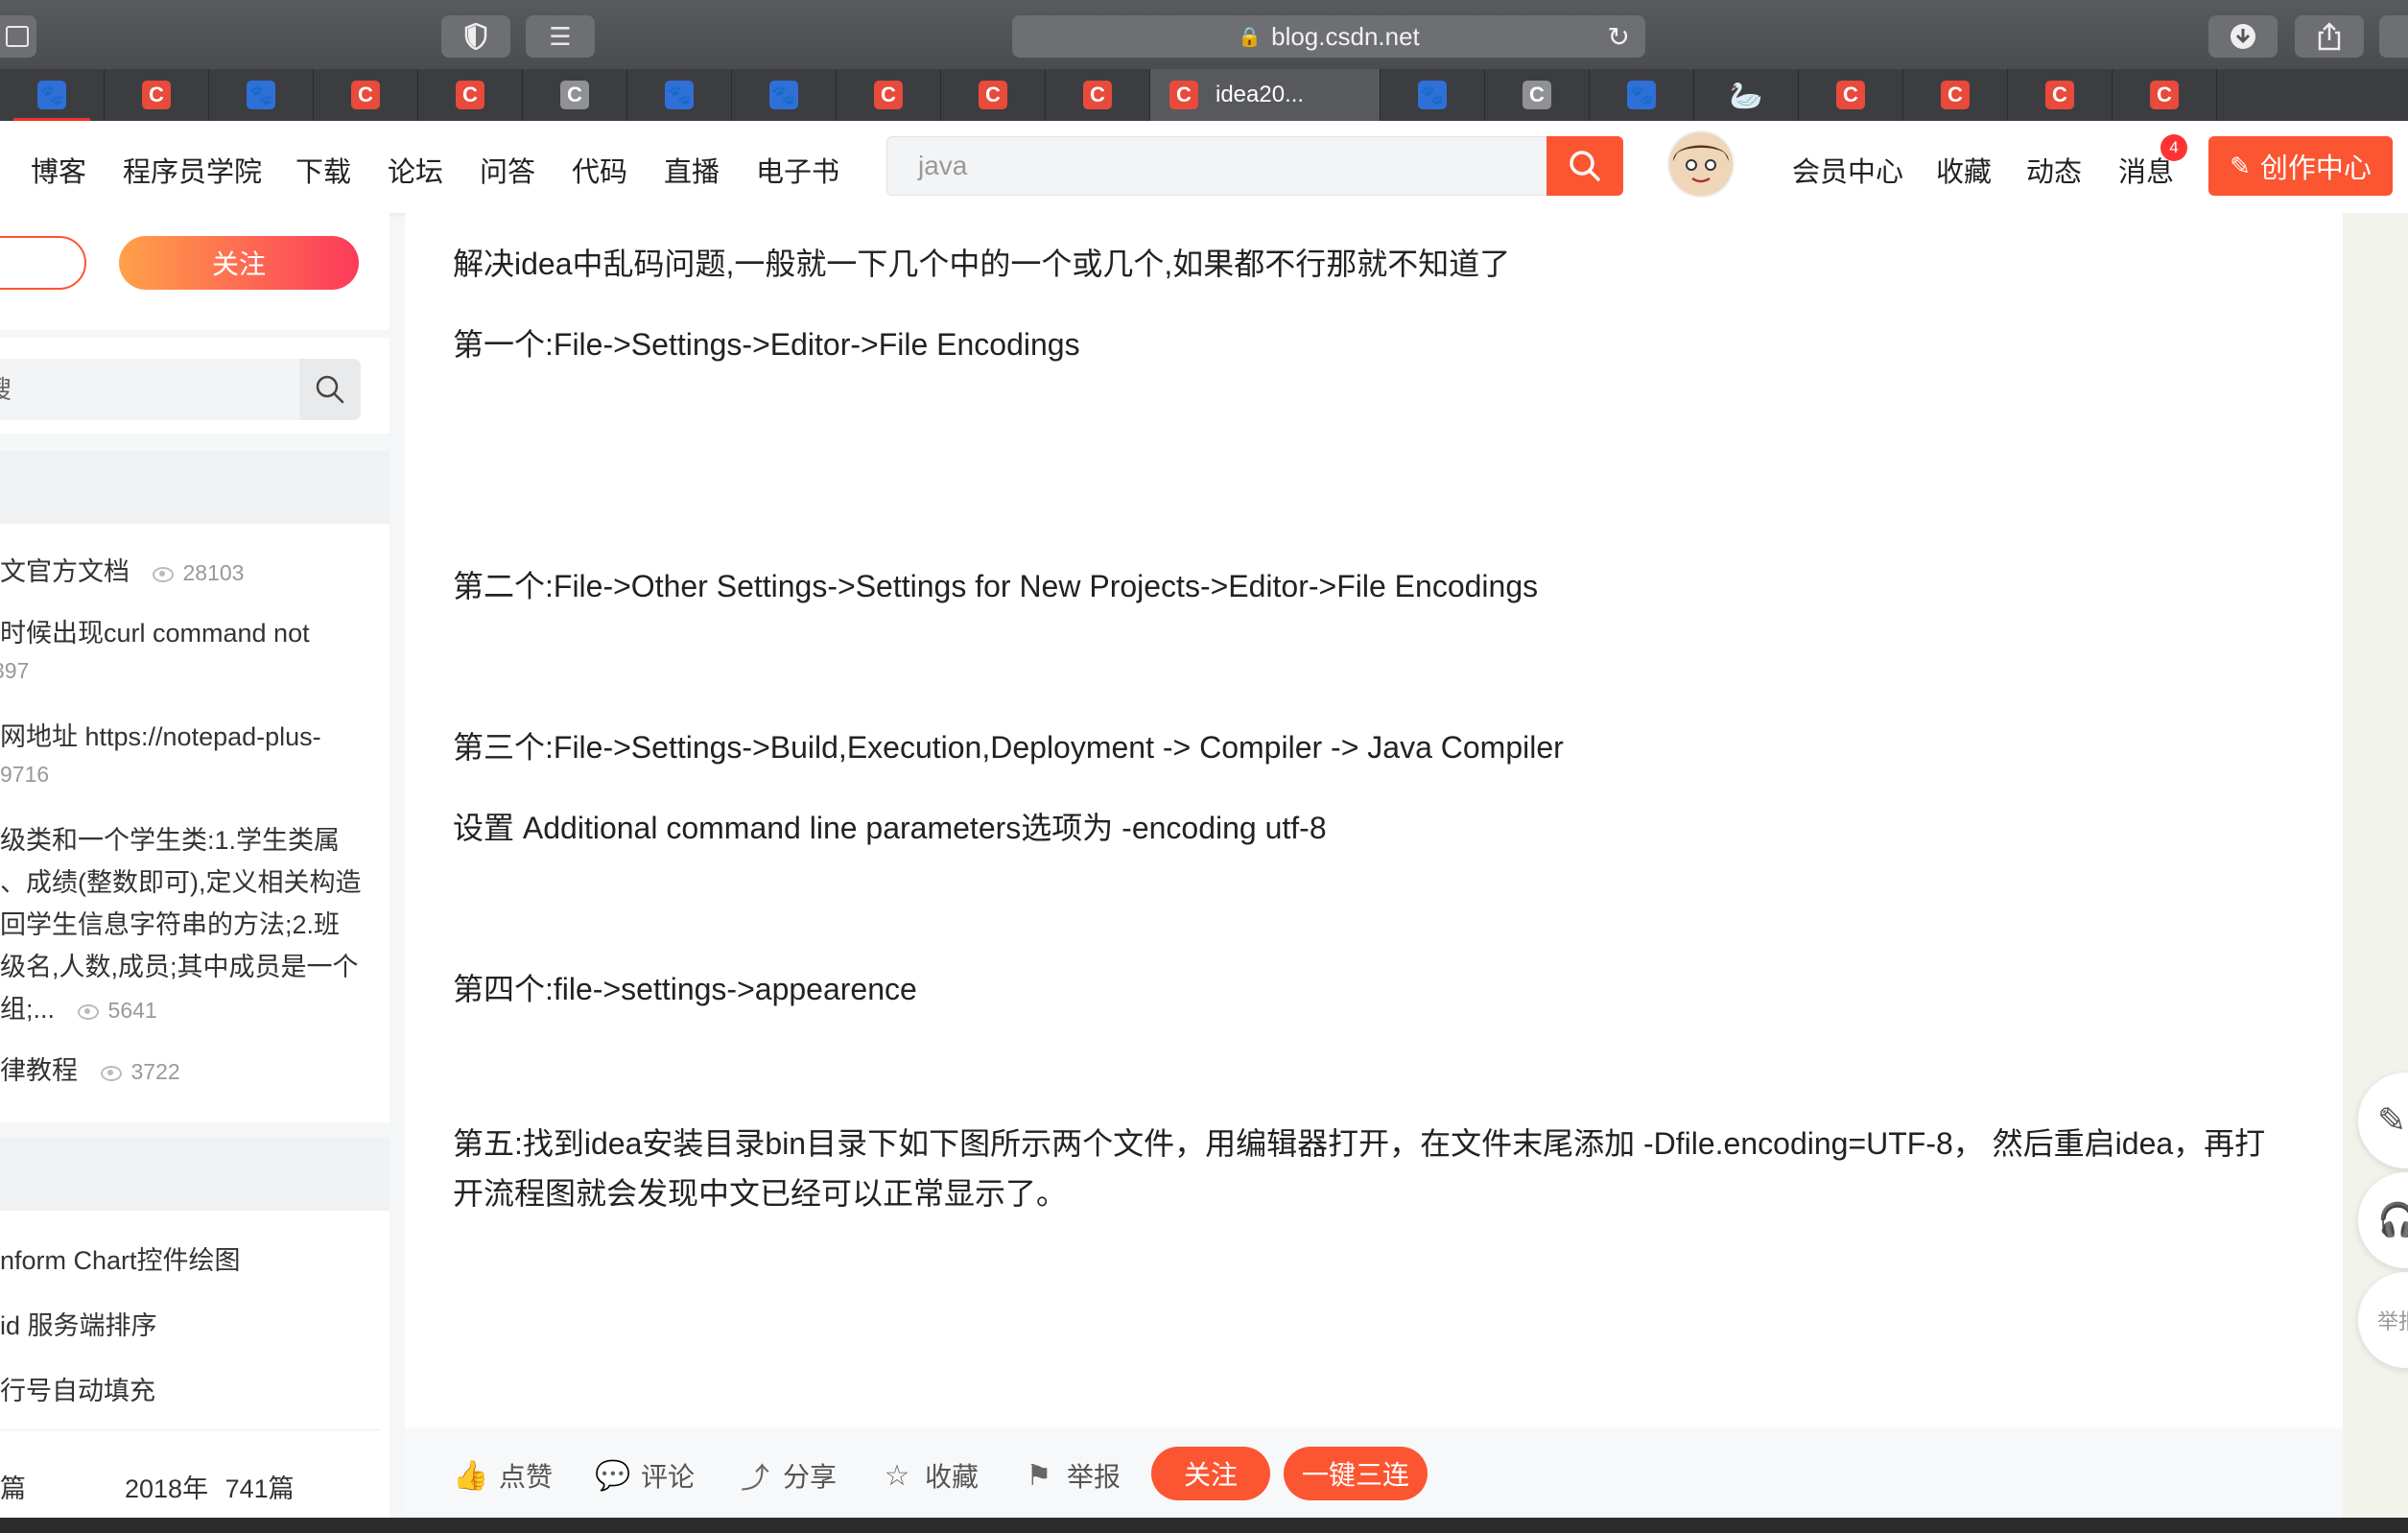  What do you see at coordinates (90, 1069) in the screenshot?
I see `hot-article-5: 律教程 3722` at bounding box center [90, 1069].